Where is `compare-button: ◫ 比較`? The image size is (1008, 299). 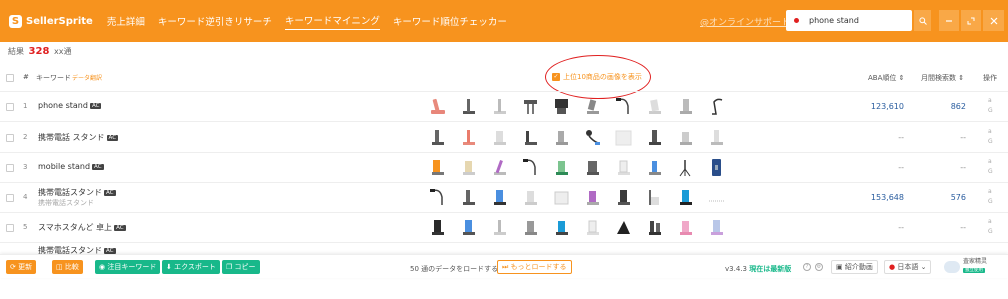 compare-button: ◫ 比較 is located at coordinates (67, 267).